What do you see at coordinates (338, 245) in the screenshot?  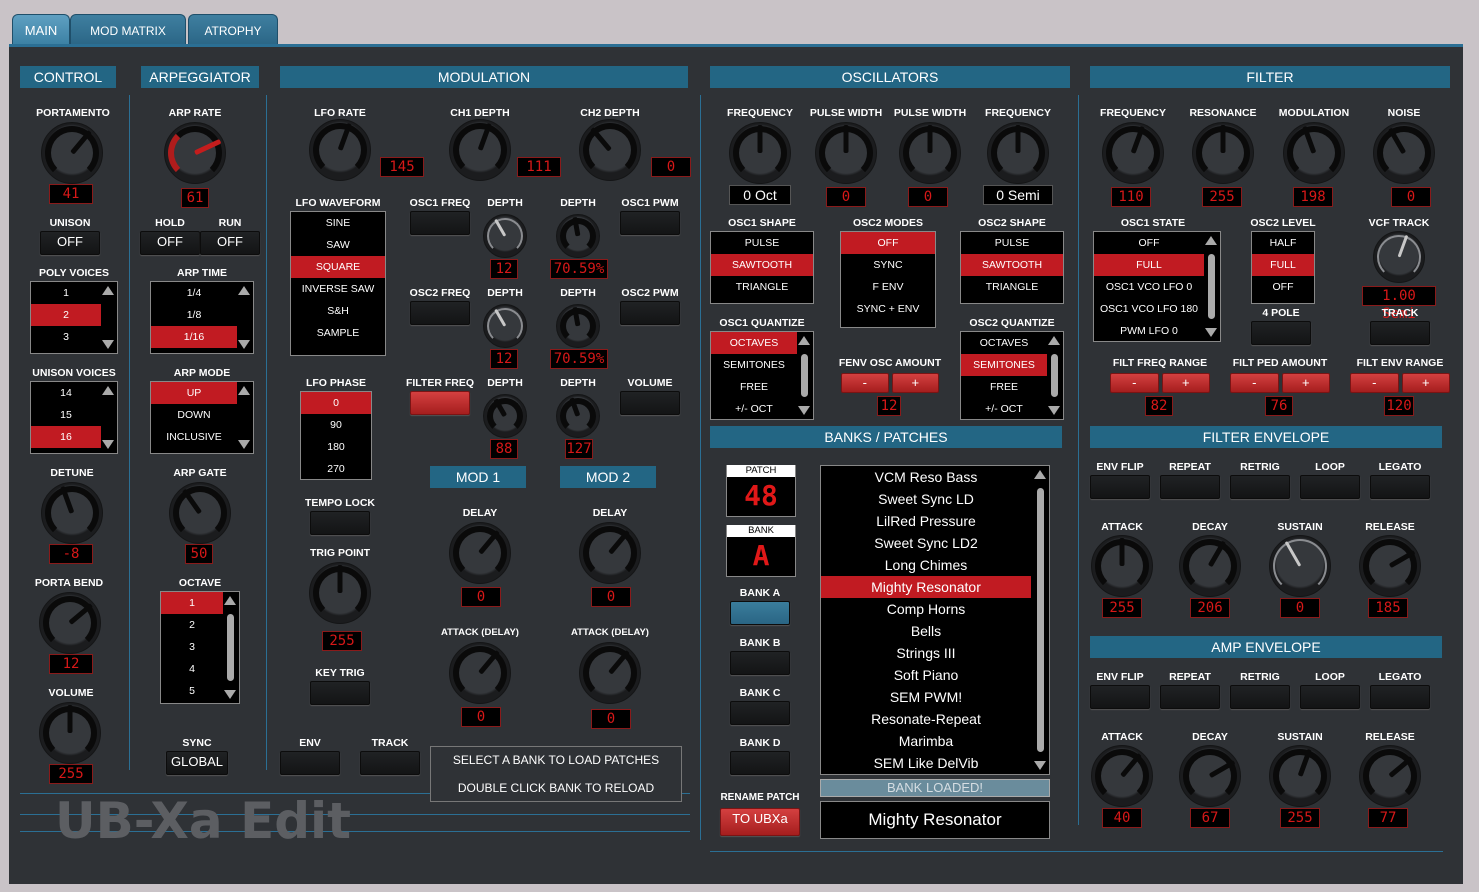 I see `list-item: SAW` at bounding box center [338, 245].